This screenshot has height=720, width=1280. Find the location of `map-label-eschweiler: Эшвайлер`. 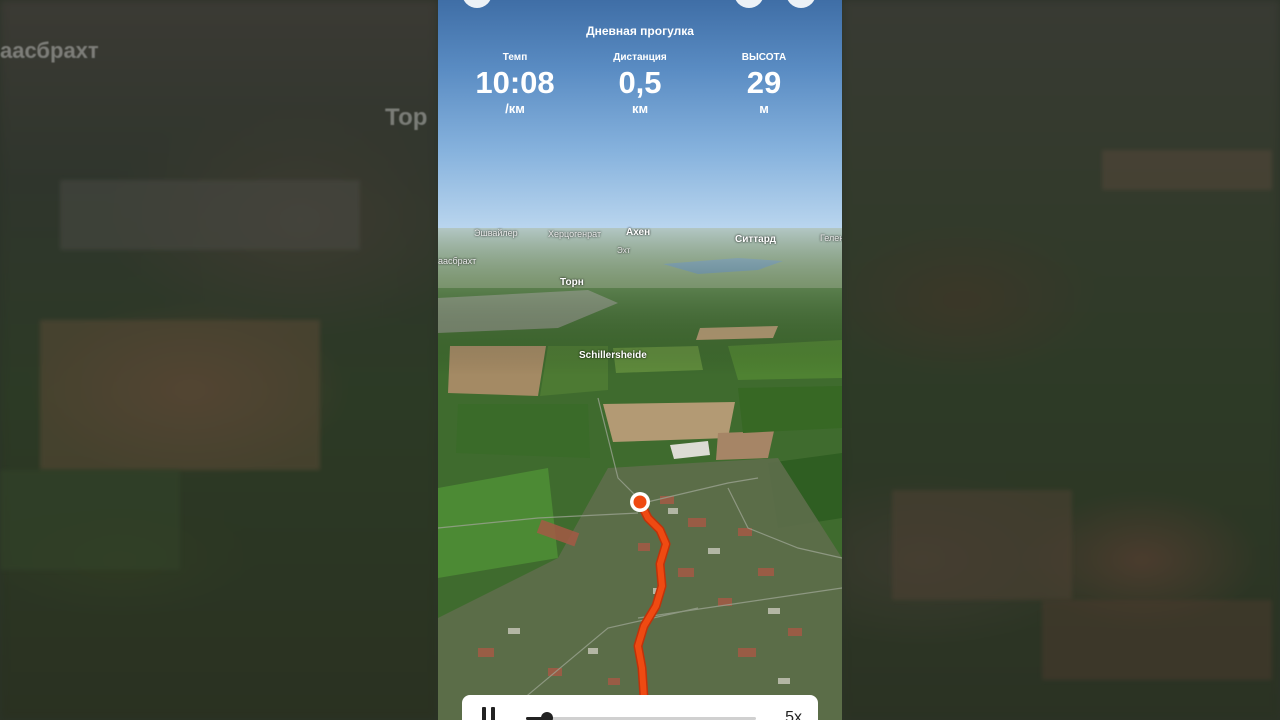

map-label-eschweiler: Эшвайлер is located at coordinates (496, 233).